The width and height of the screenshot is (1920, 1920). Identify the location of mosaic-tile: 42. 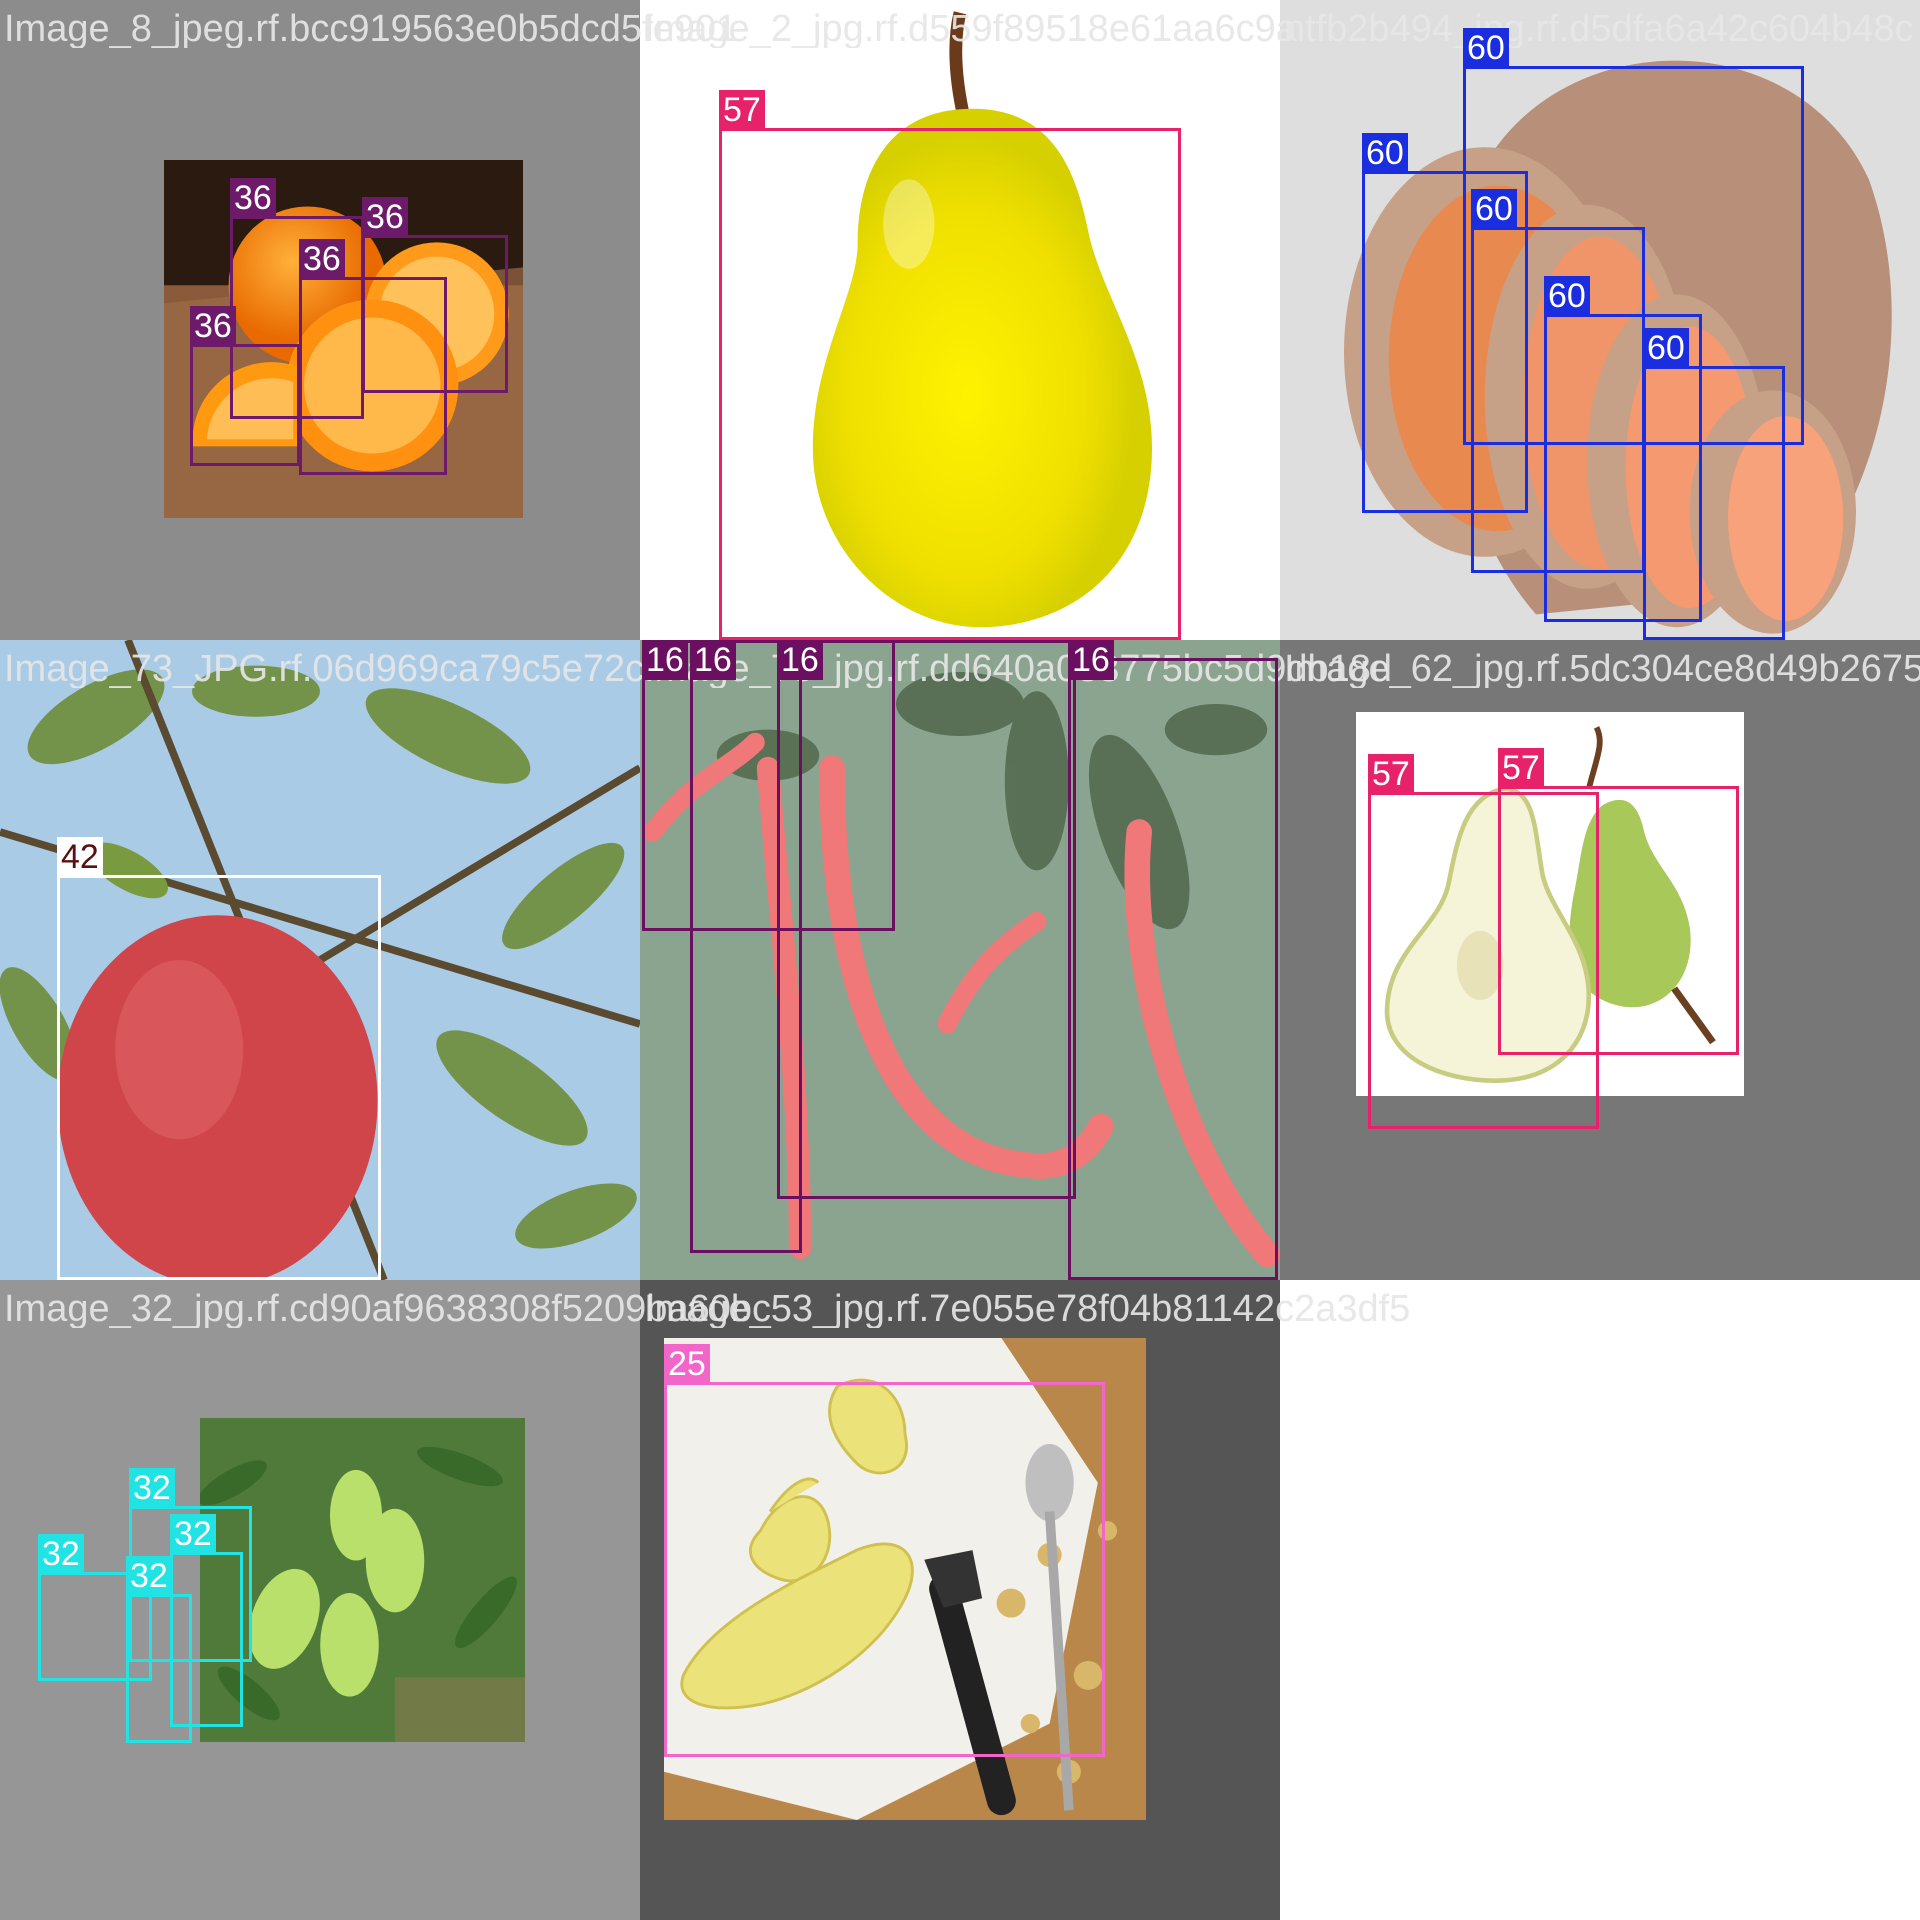
(320, 960).